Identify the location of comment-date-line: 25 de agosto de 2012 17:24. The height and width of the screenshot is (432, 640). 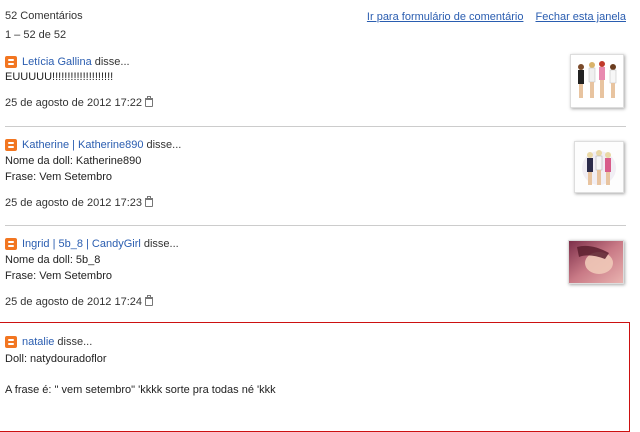
(79, 301).